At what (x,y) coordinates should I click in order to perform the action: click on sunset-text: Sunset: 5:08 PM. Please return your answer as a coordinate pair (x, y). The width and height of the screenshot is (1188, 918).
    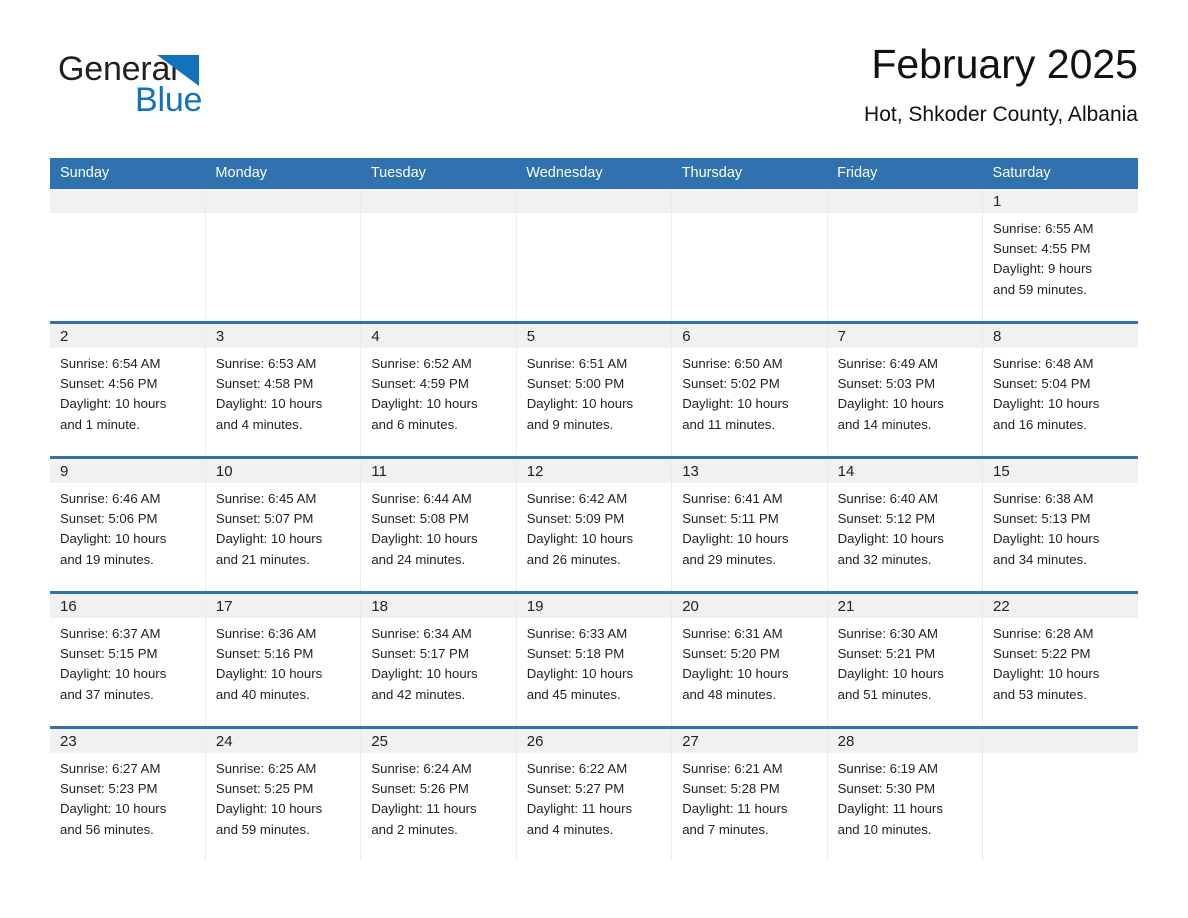
    Looking at the image, I should click on (420, 519).